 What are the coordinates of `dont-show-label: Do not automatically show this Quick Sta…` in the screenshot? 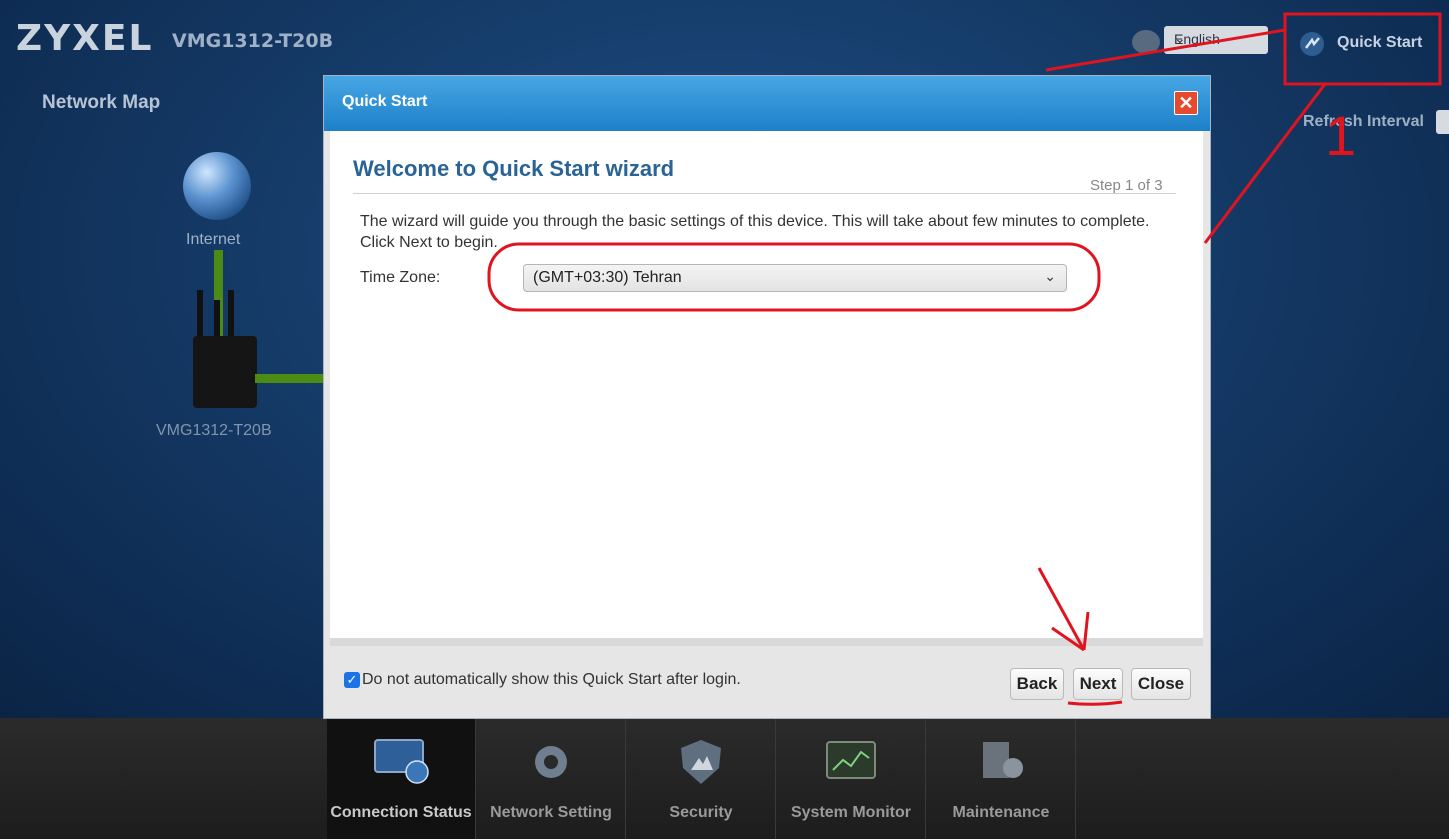 It's located at (551, 680).